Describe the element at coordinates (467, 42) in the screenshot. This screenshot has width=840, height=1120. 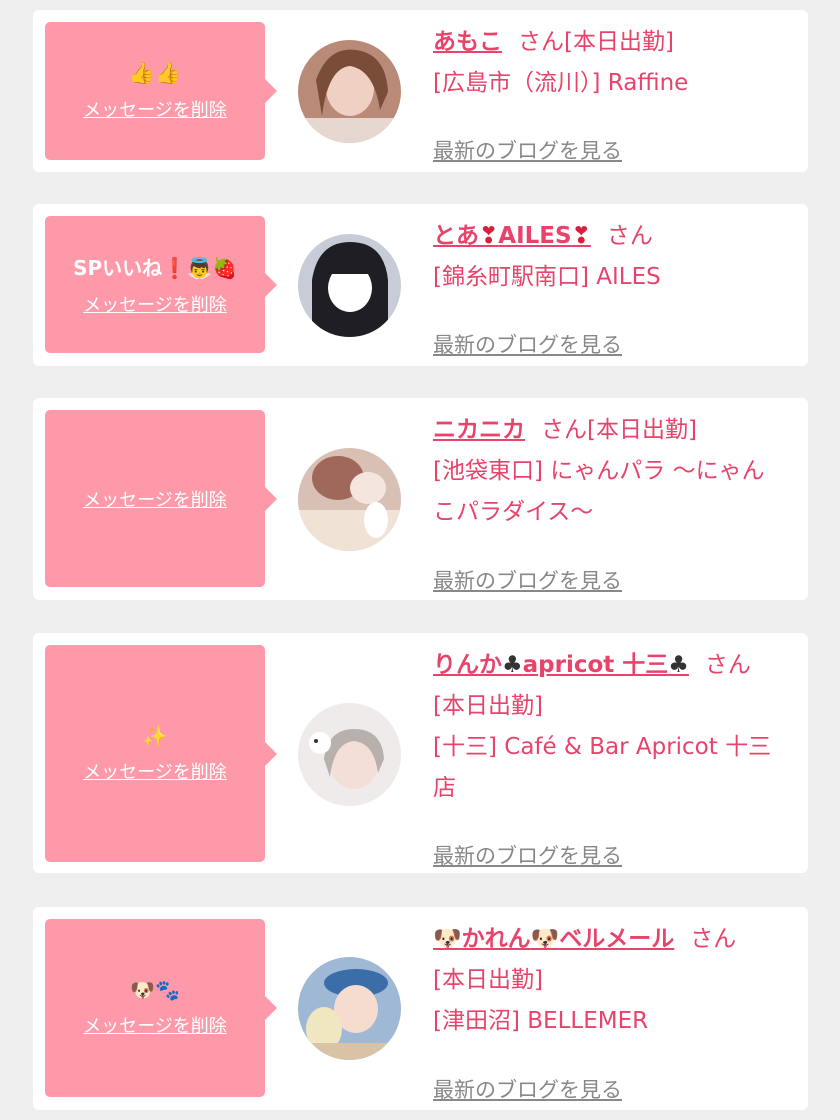
I see `girl-name-link: あもこ` at that location.